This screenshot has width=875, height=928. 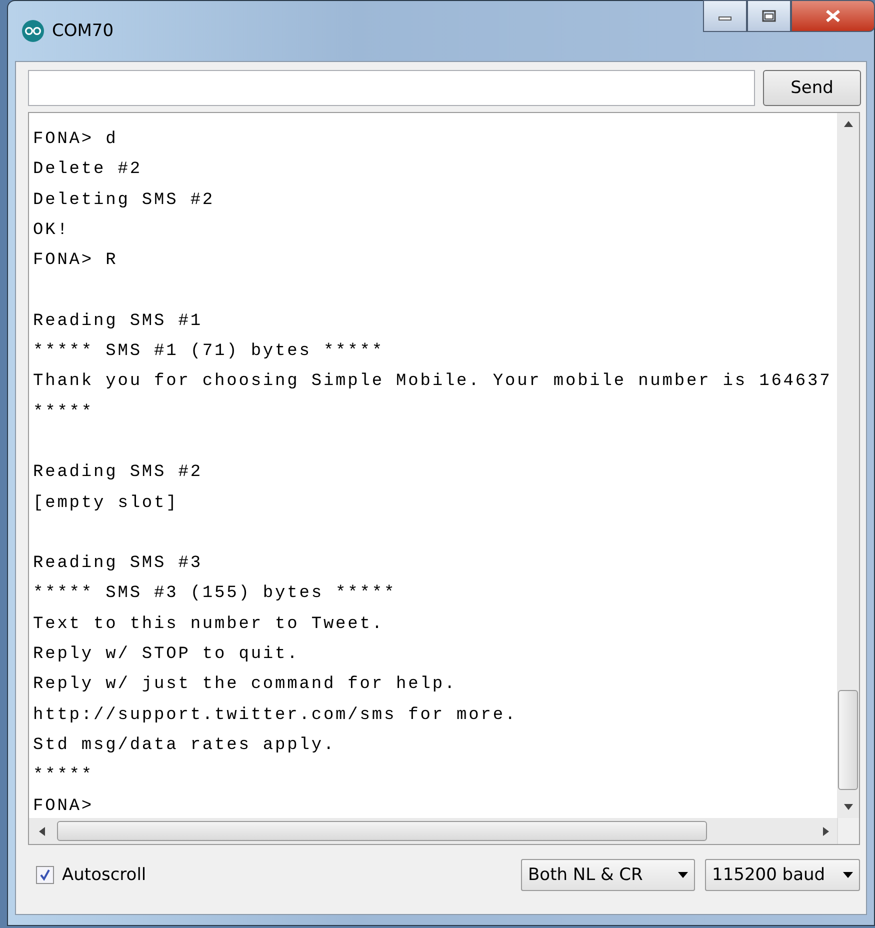 I want to click on input-field, so click(x=391, y=88).